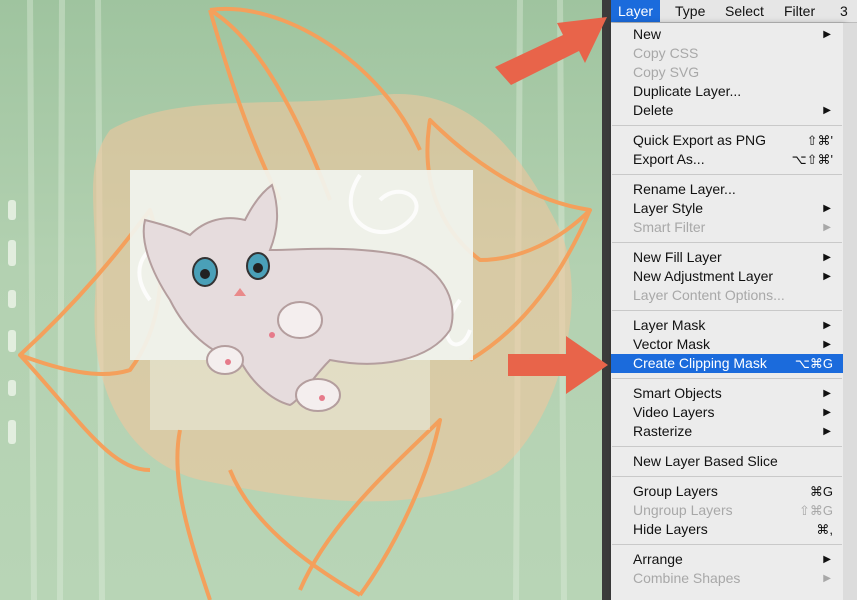 This screenshot has height=600, width=857. I want to click on menu-bar: Layer Type Select Filter 3, so click(734, 11).